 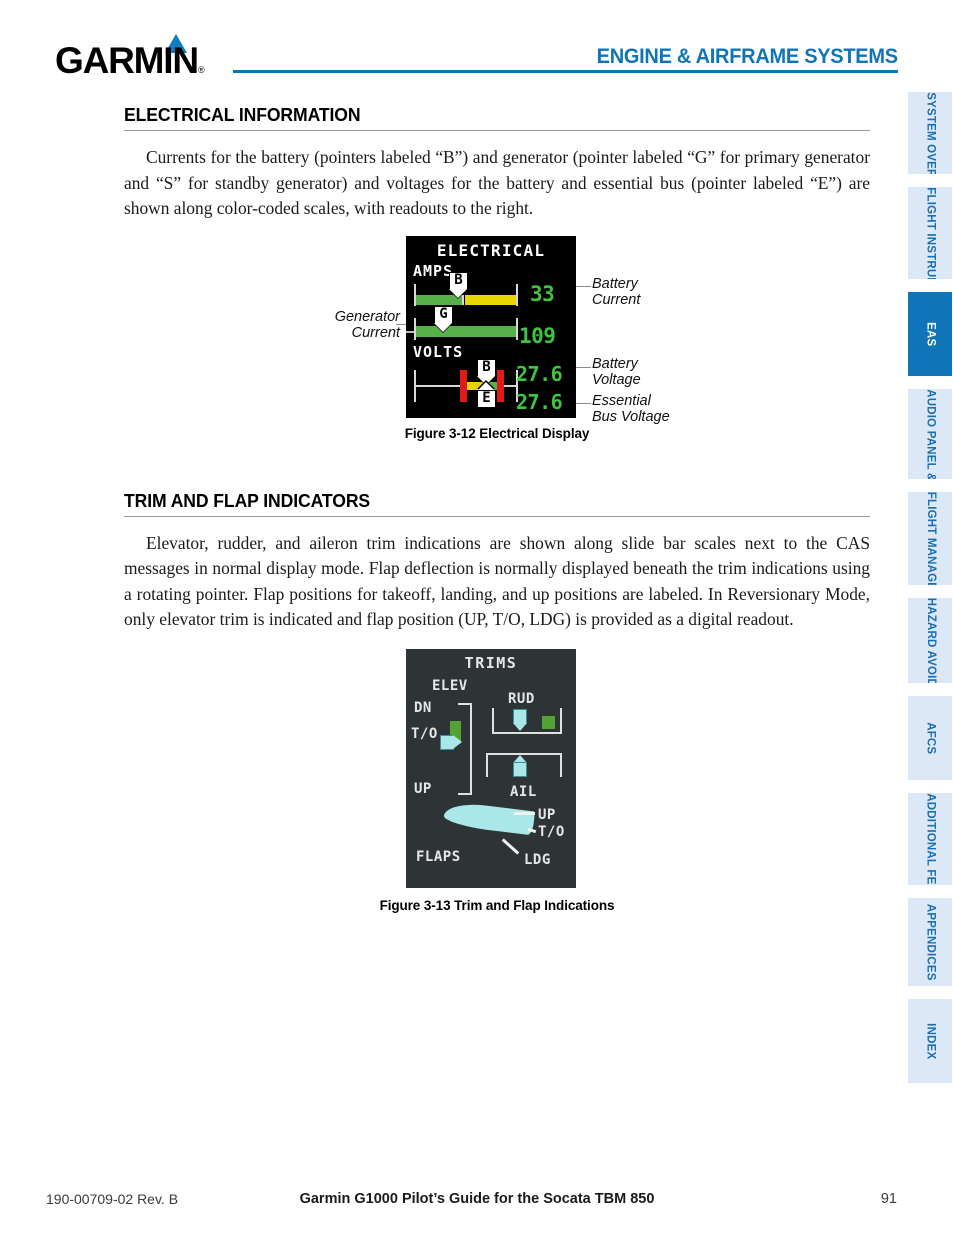 What do you see at coordinates (747, 56) in the screenshot?
I see `header-title: ENGINE & AIRFRAME SYSTEMS` at bounding box center [747, 56].